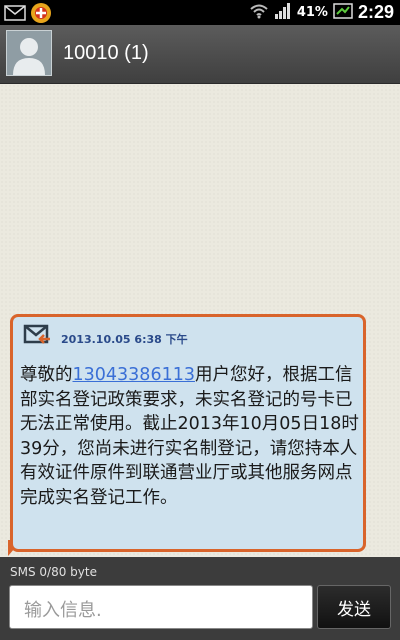 This screenshot has height=640, width=400. I want to click on wifi-icon, so click(259, 13).